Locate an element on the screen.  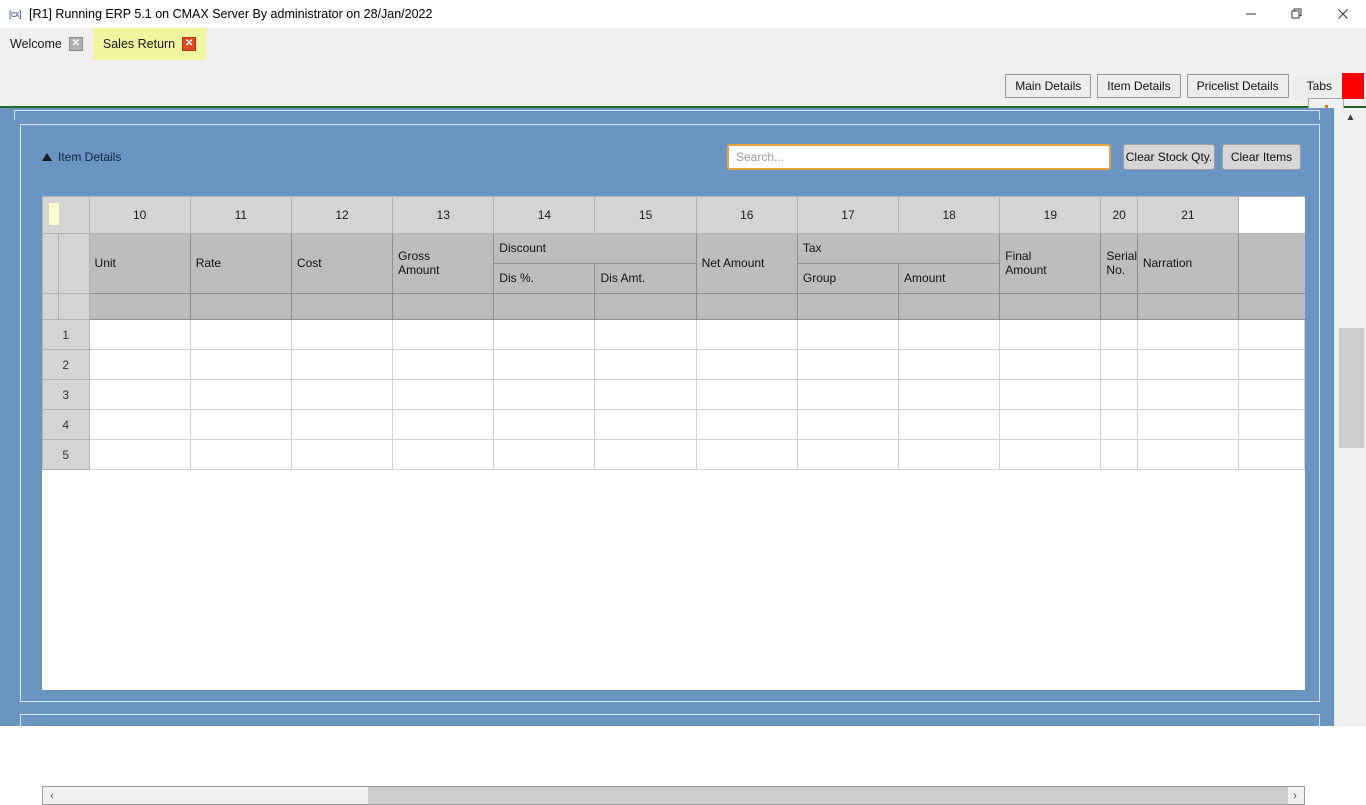
header-dis-pct: Dis %. is located at coordinates (544, 278).